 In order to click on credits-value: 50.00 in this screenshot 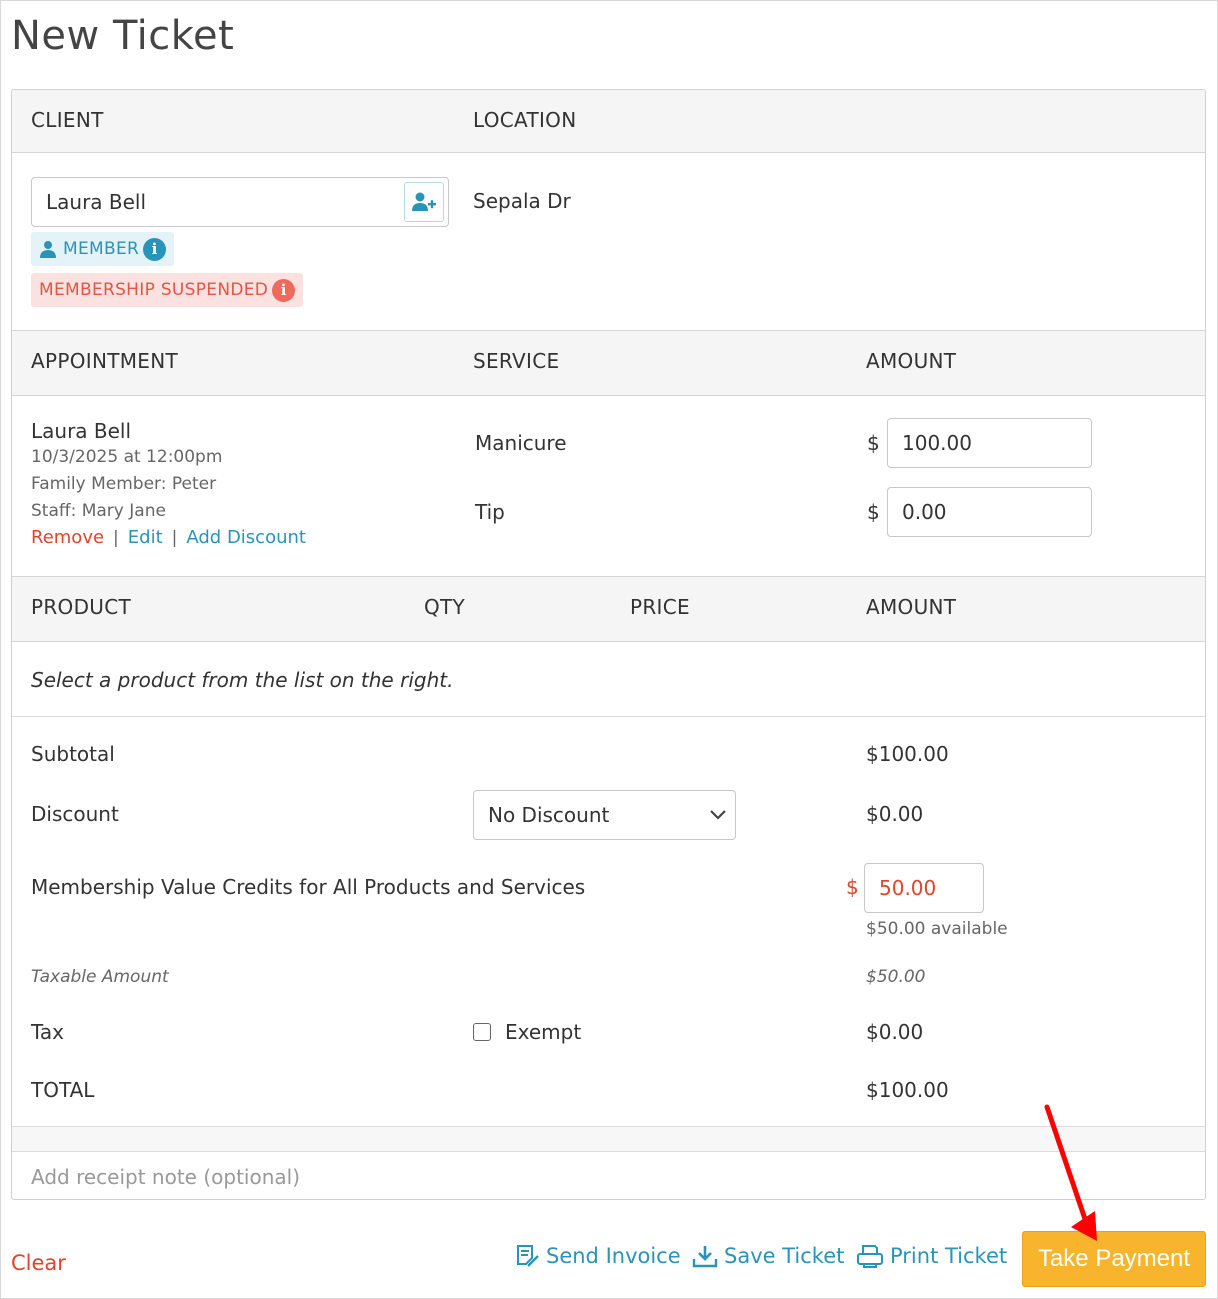, I will do `click(908, 888)`.